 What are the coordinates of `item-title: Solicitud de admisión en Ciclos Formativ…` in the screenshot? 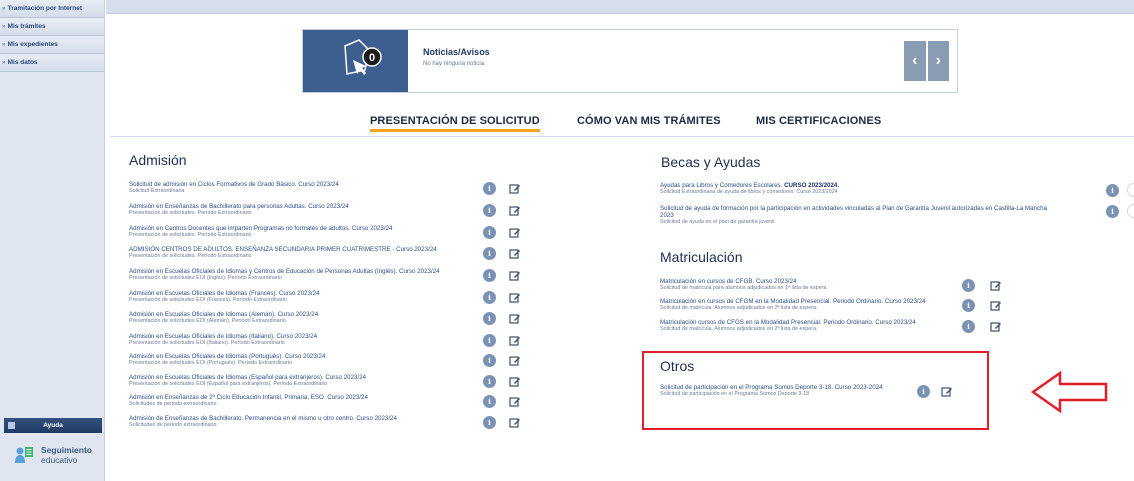 It's located at (234, 184).